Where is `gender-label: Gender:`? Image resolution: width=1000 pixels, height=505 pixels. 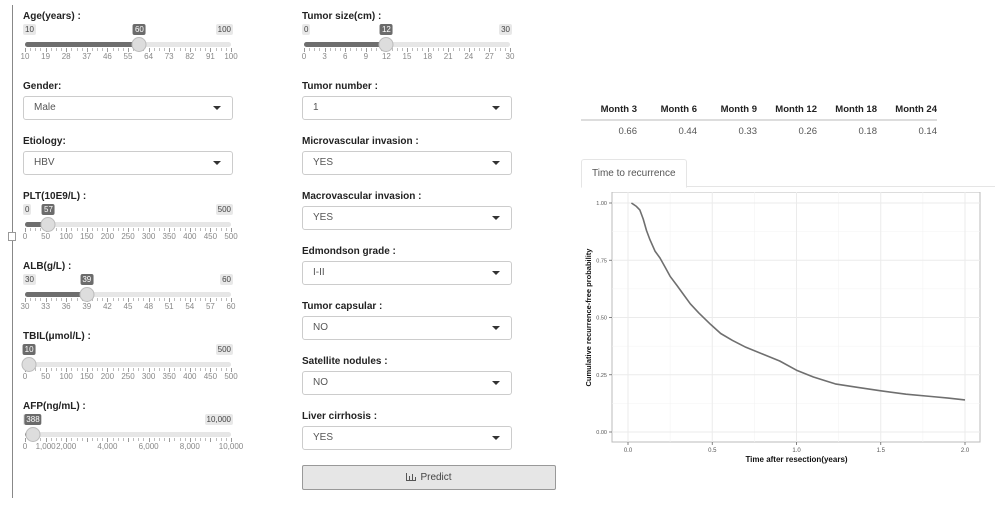 gender-label: Gender: is located at coordinates (42, 86).